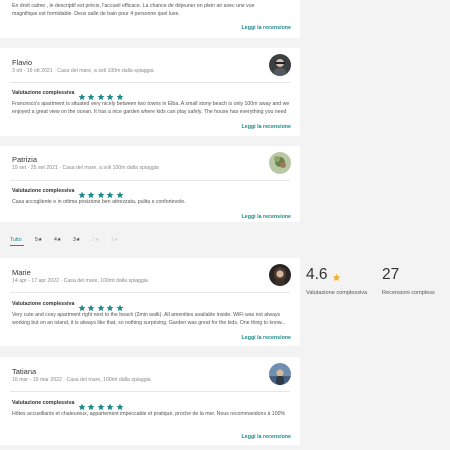  What do you see at coordinates (39, 240) in the screenshot?
I see `tab-5-stars: 5★` at bounding box center [39, 240].